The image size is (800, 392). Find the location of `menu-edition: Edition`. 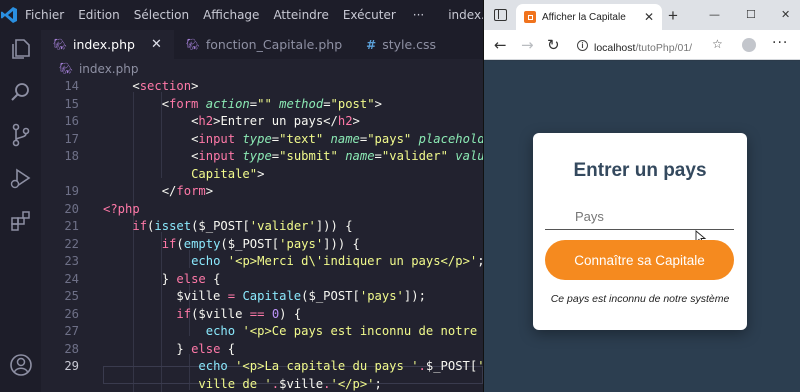

menu-edition: Edition is located at coordinates (99, 15).